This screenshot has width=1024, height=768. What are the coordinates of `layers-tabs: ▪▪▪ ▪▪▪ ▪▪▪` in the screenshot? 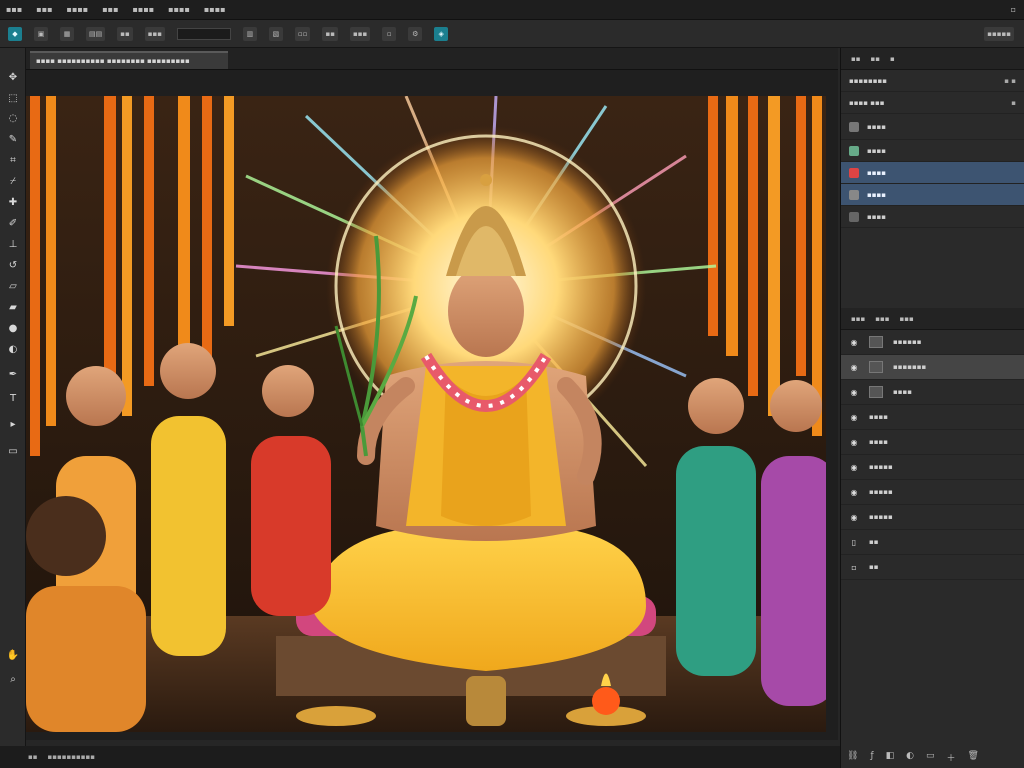 It's located at (932, 319).